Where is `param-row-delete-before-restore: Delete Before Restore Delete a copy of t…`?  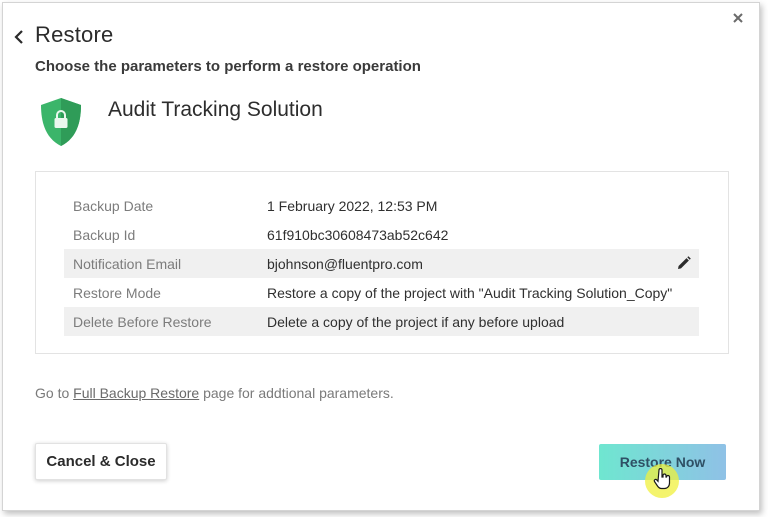 param-row-delete-before-restore: Delete Before Restore Delete a copy of t… is located at coordinates (381, 321).